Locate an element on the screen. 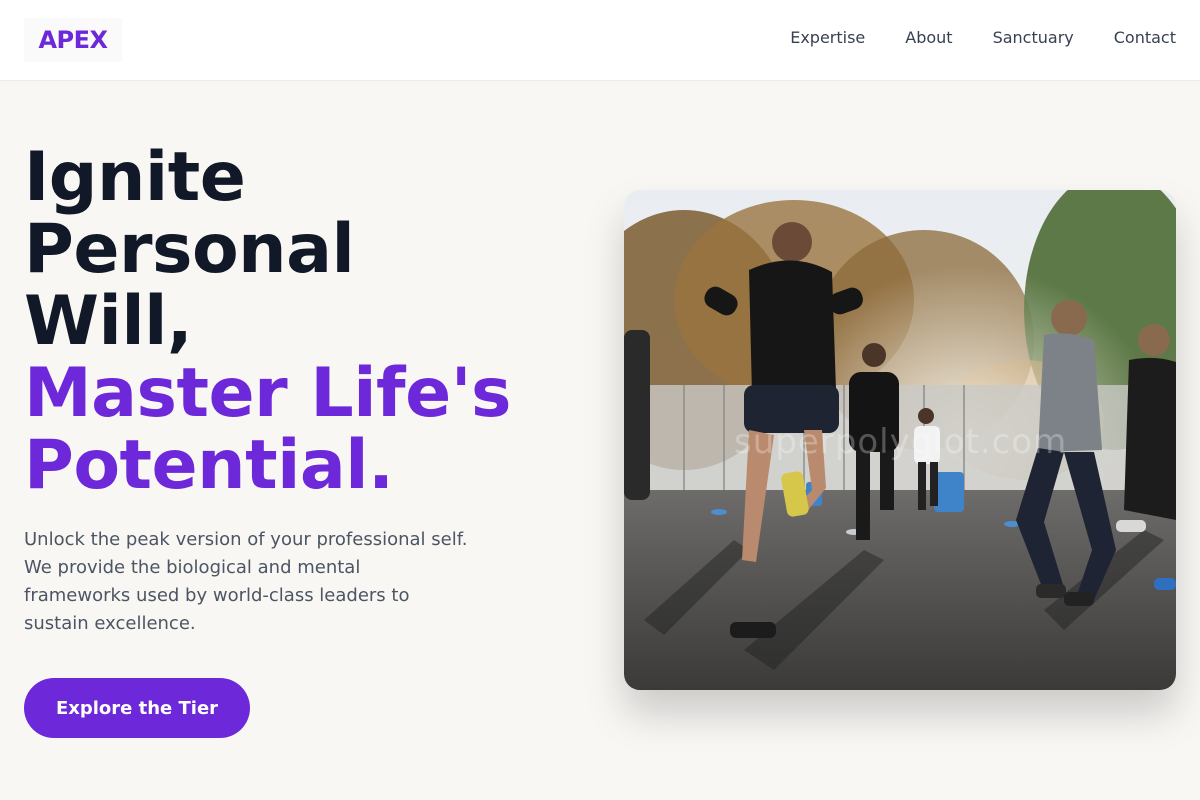  logo-container: APEX is located at coordinates (73, 40).